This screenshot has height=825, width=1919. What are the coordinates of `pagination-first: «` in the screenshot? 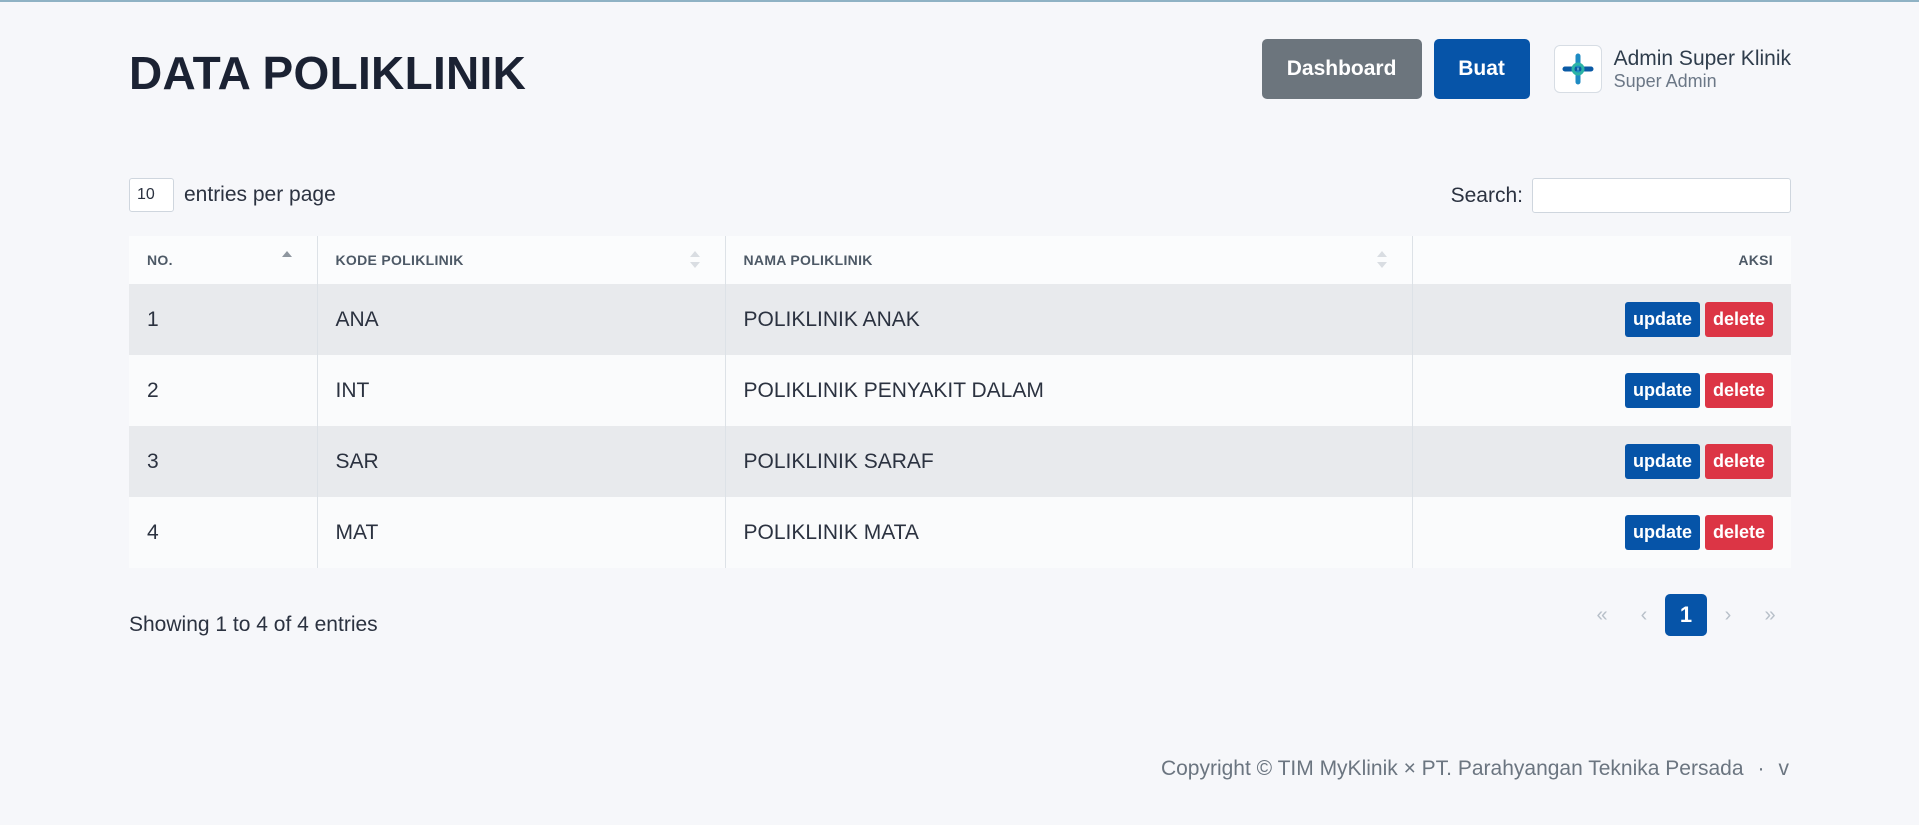 It's located at (1602, 615).